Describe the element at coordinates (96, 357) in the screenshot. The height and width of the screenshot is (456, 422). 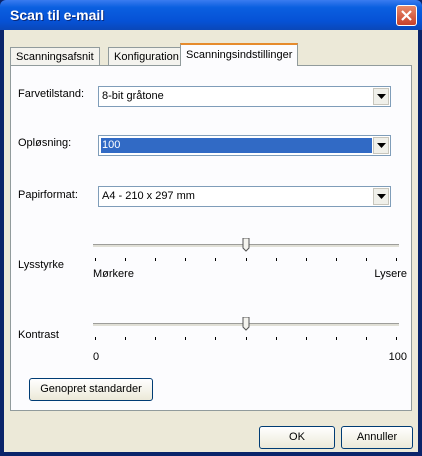
I see `contrast-min-label: 0` at that location.